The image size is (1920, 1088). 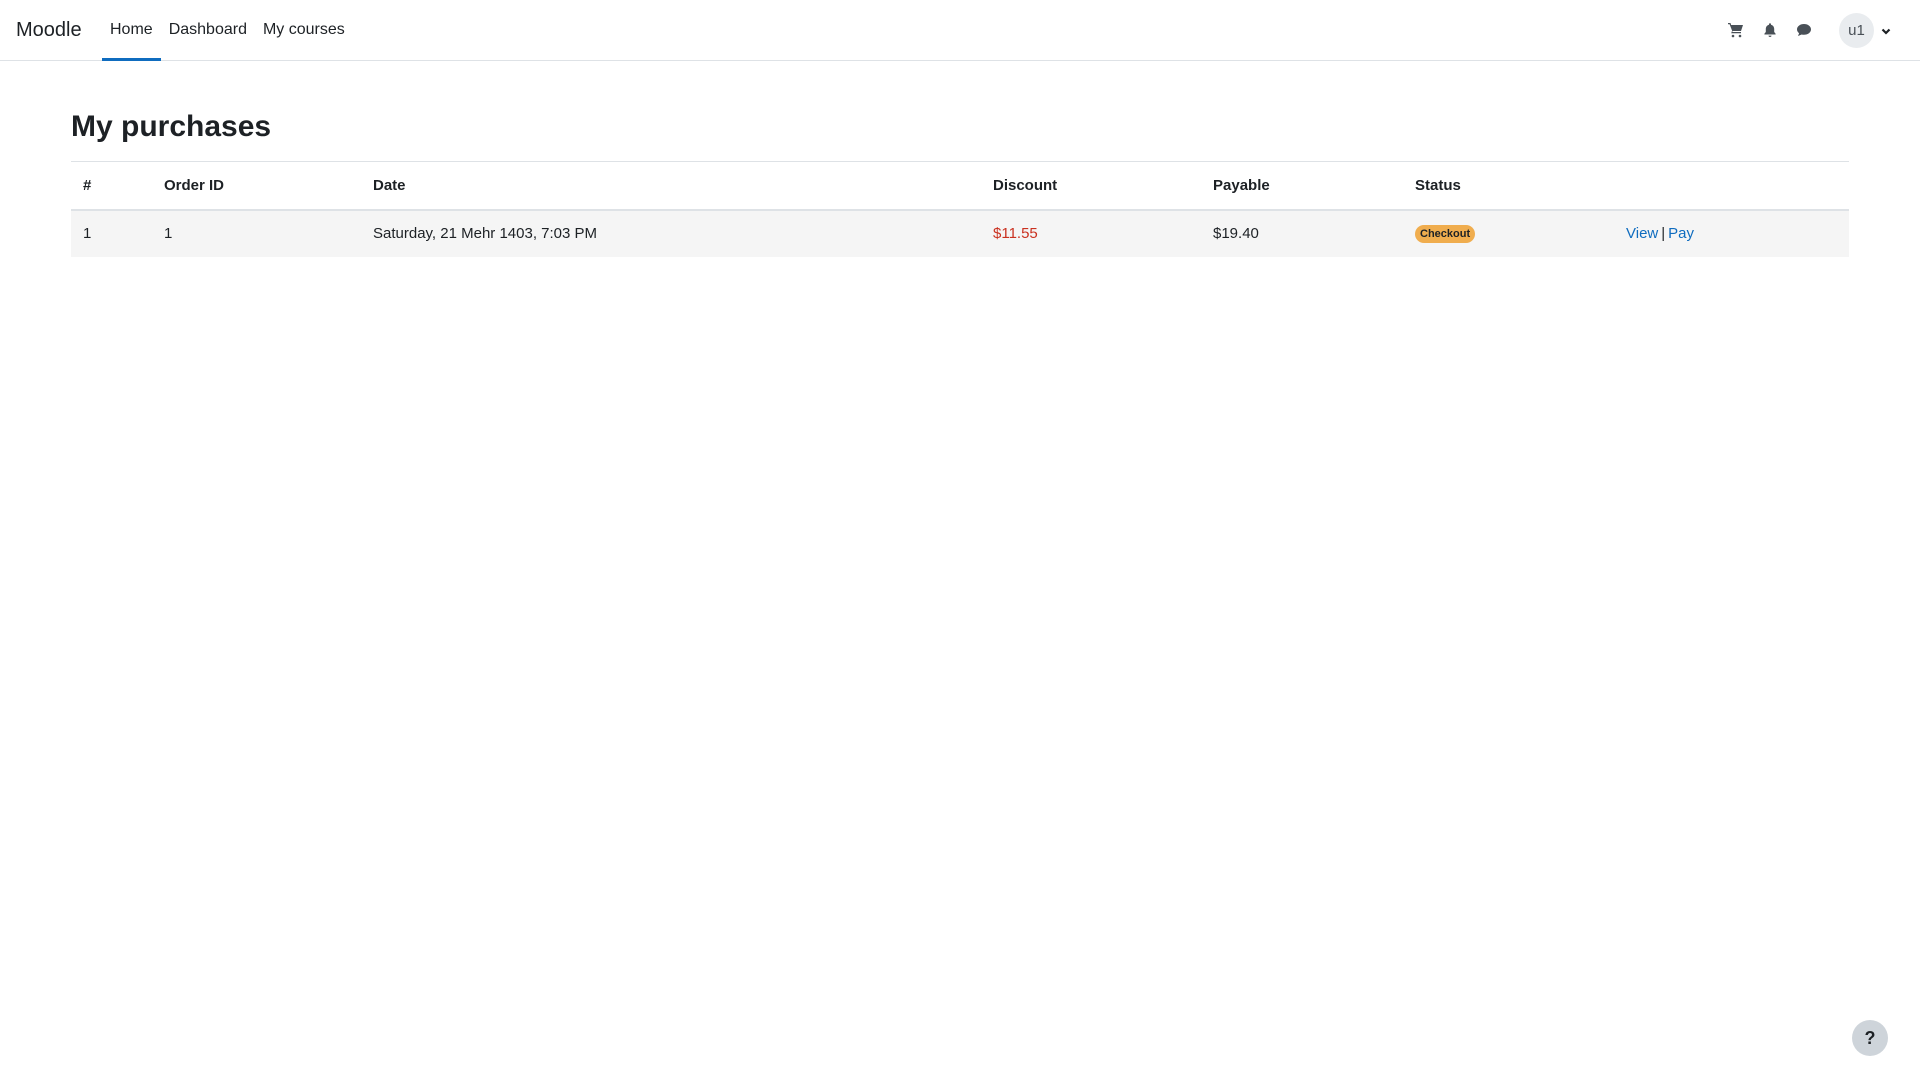 I want to click on navbar-icons: u1, so click(x=1819, y=30).